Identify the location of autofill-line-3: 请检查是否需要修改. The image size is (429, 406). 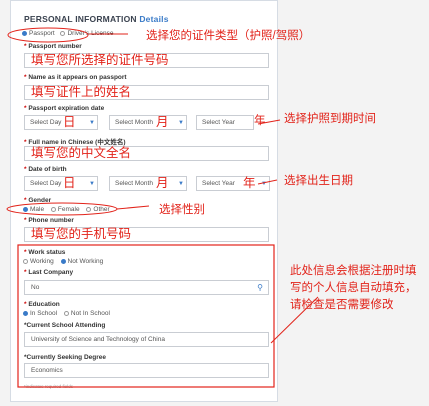
(342, 305).